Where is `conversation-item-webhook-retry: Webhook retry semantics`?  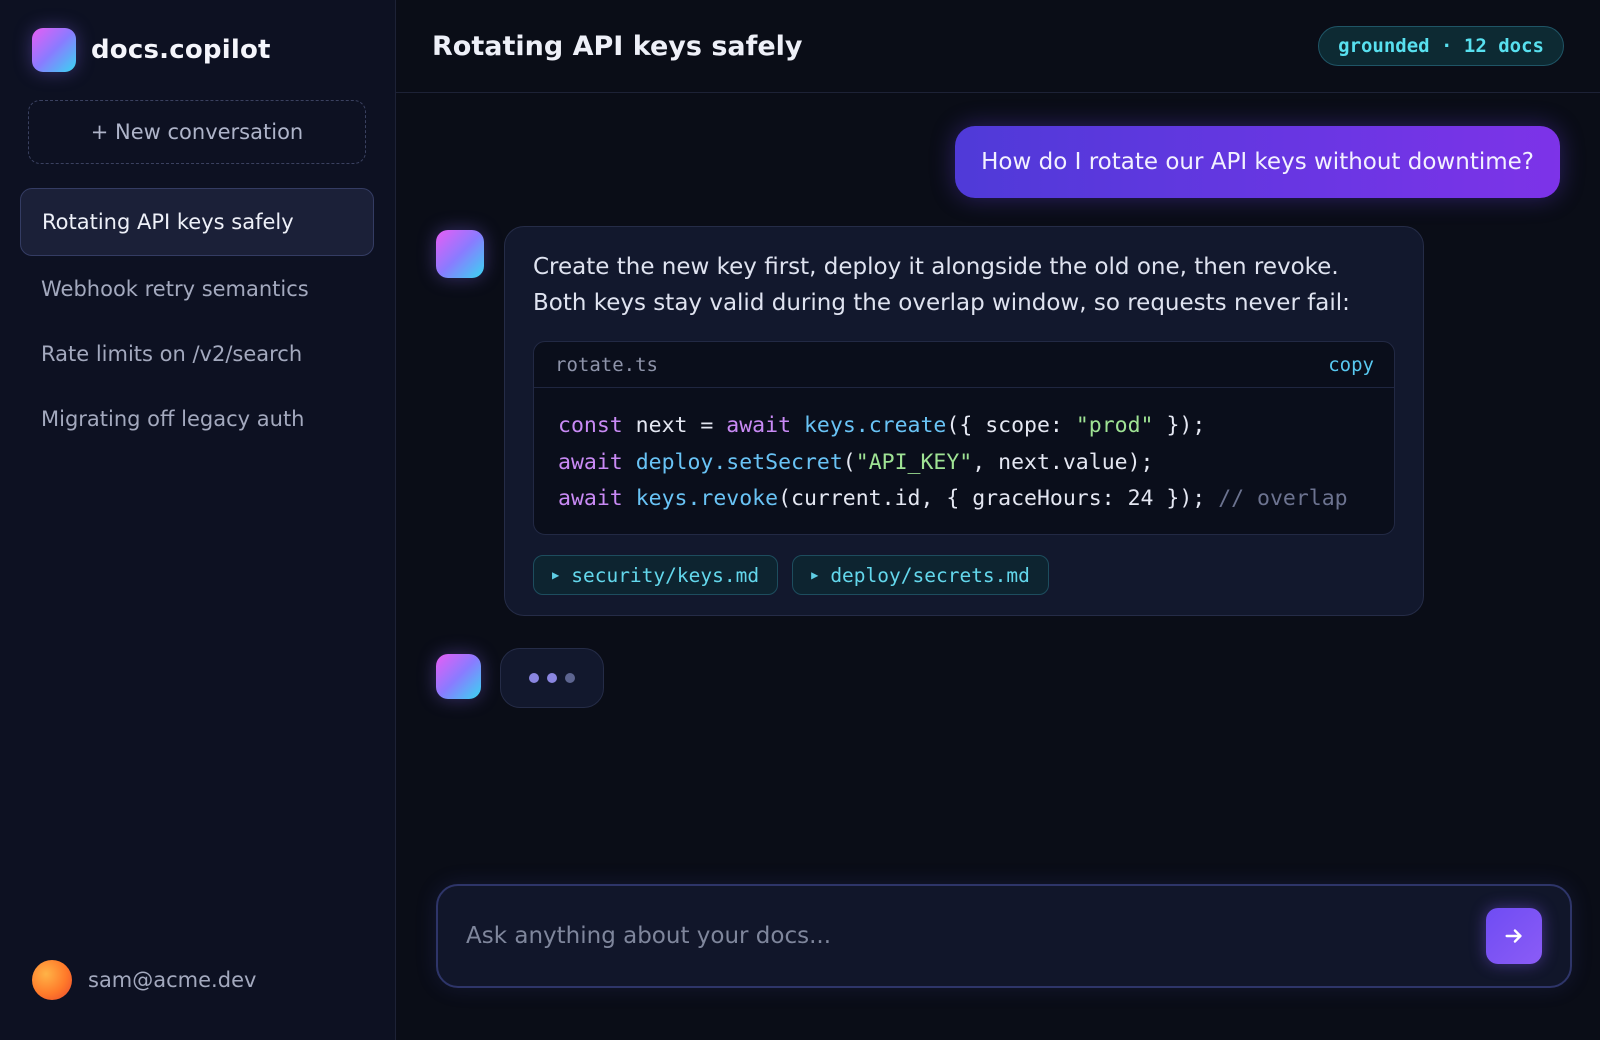
conversation-item-webhook-retry: Webhook retry semantics is located at coordinates (197, 288).